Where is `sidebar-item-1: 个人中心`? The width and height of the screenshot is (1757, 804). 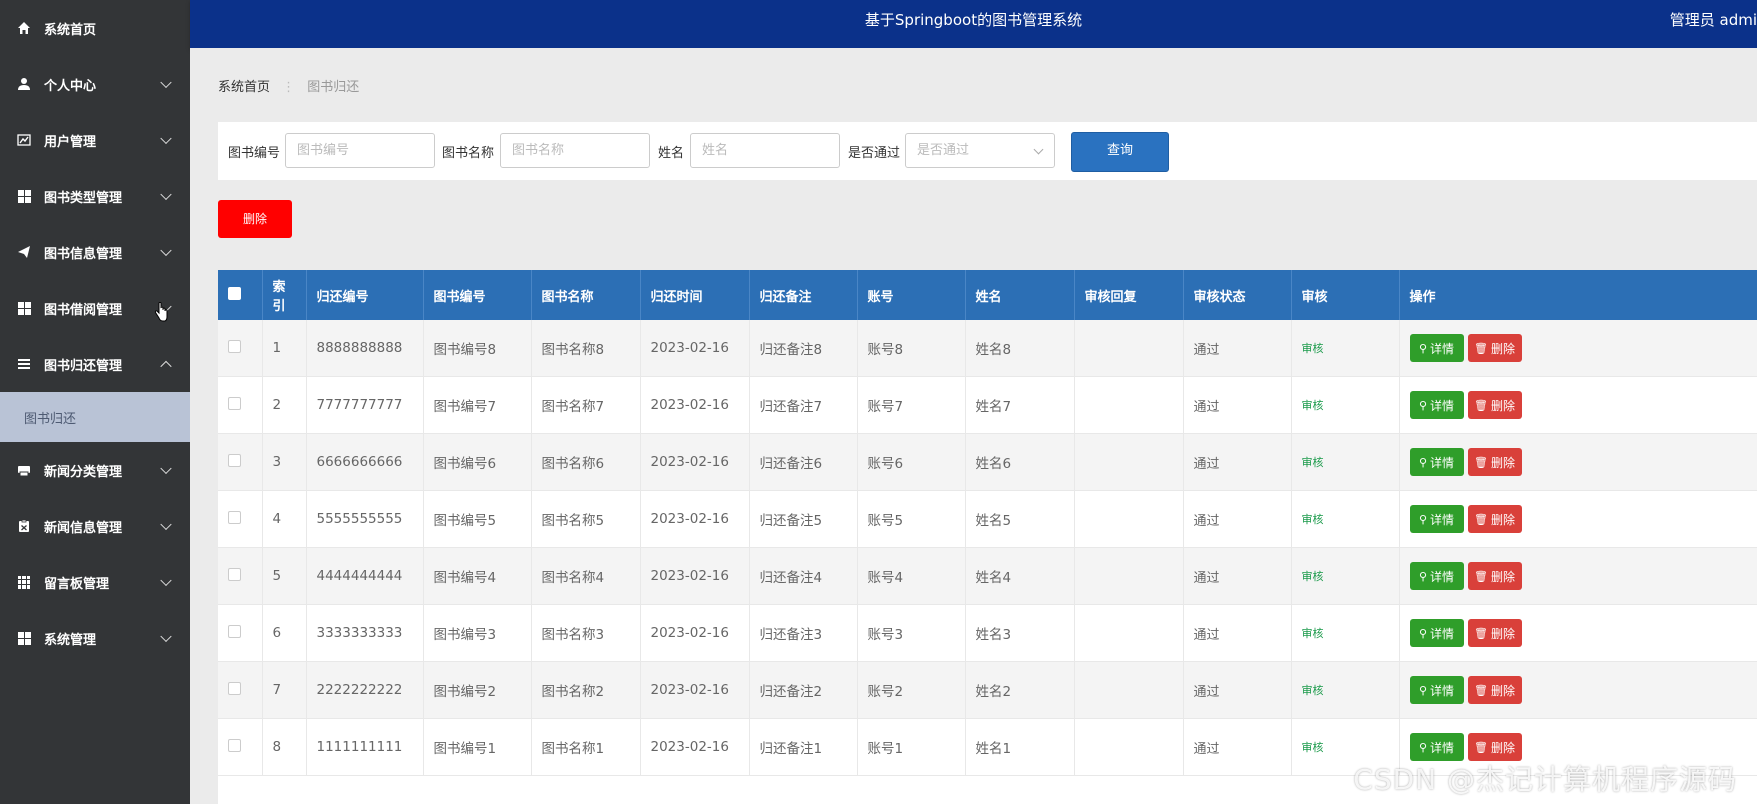 sidebar-item-1: 个人中心 is located at coordinates (95, 84).